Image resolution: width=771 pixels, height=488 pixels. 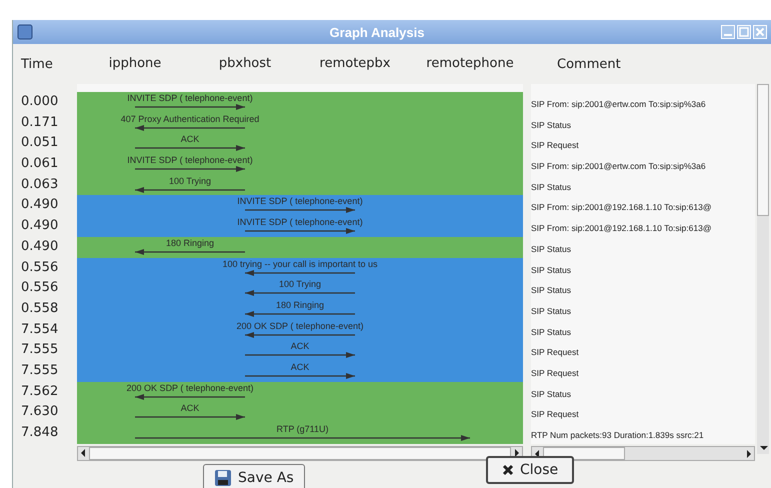 I want to click on time-cell-text: 7.554, so click(x=40, y=329).